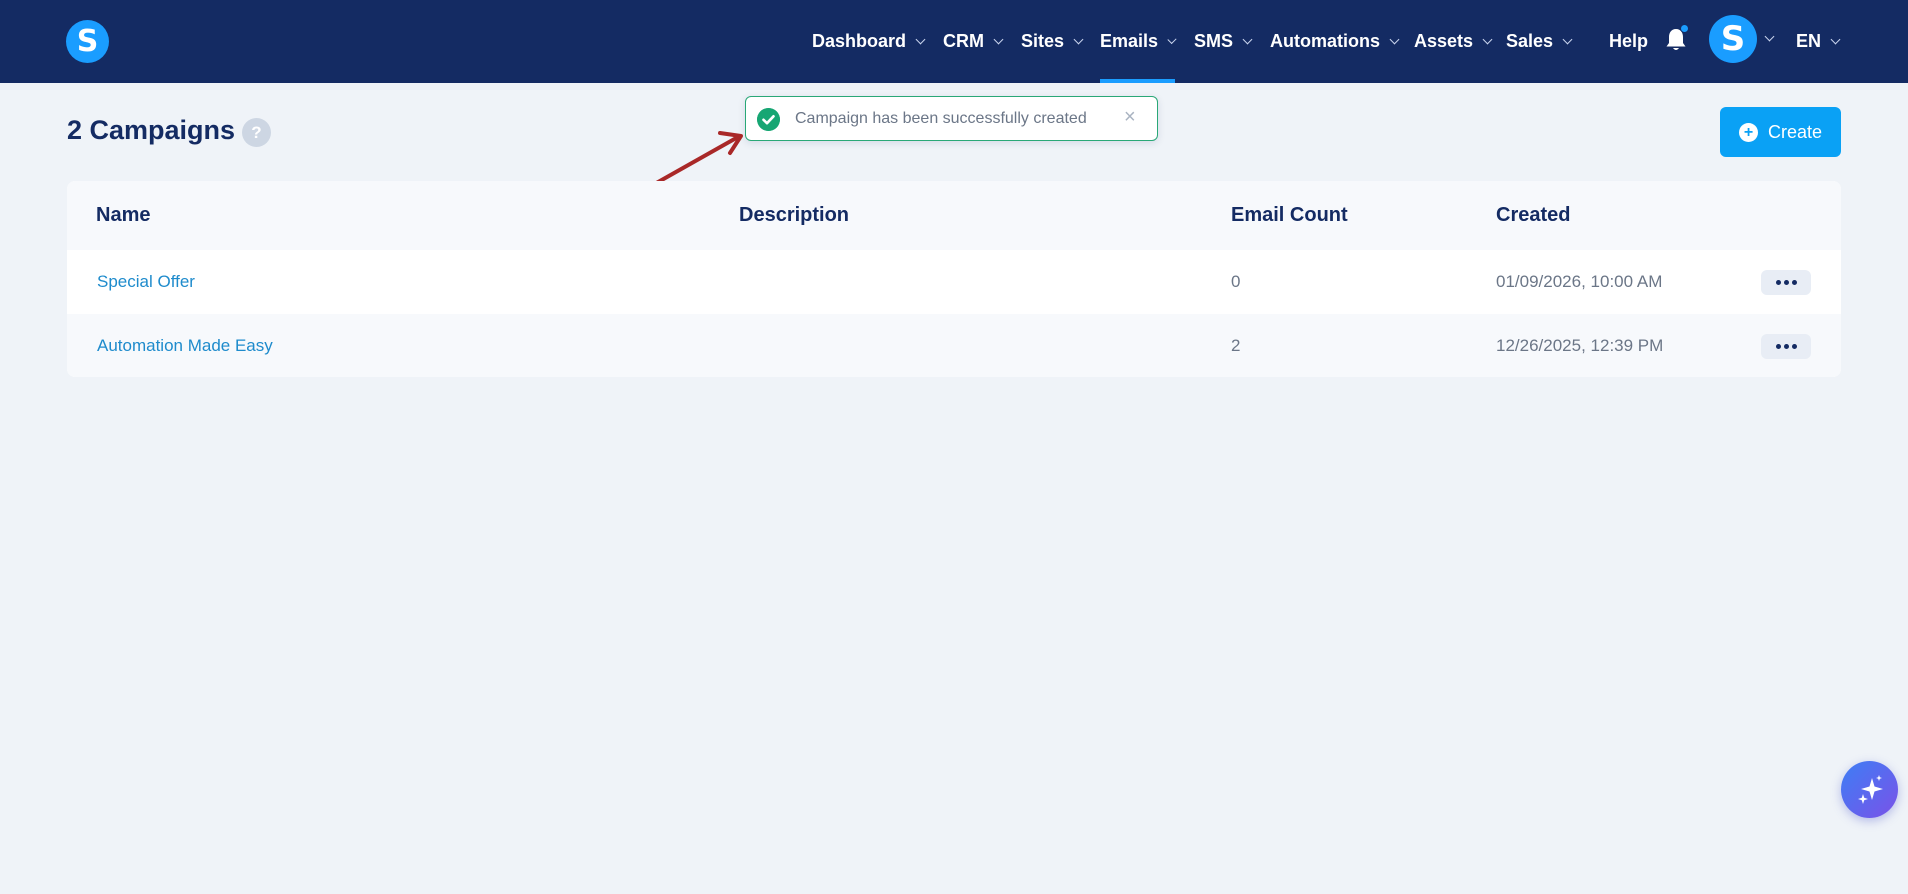 The width and height of the screenshot is (1908, 894). I want to click on campaign-email-count: 2, so click(1236, 345).